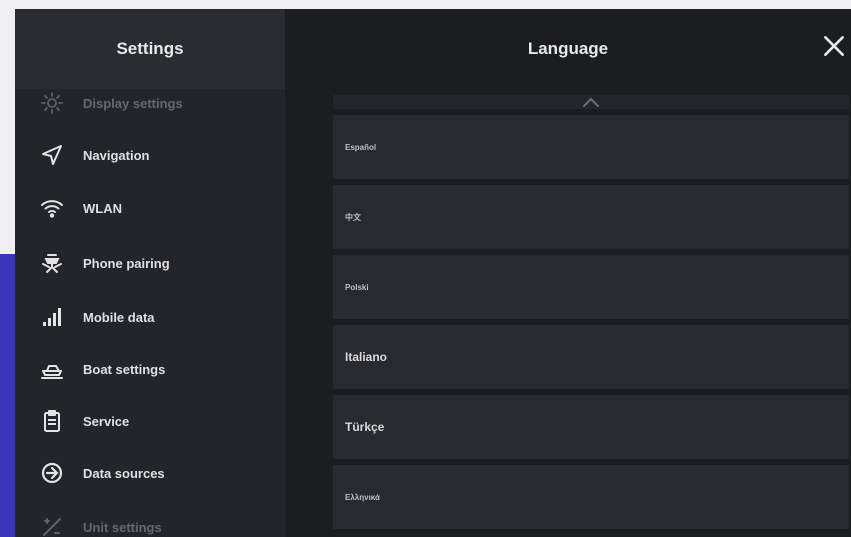  What do you see at coordinates (102, 208) in the screenshot?
I see `sidebar-item-label: WLAN` at bounding box center [102, 208].